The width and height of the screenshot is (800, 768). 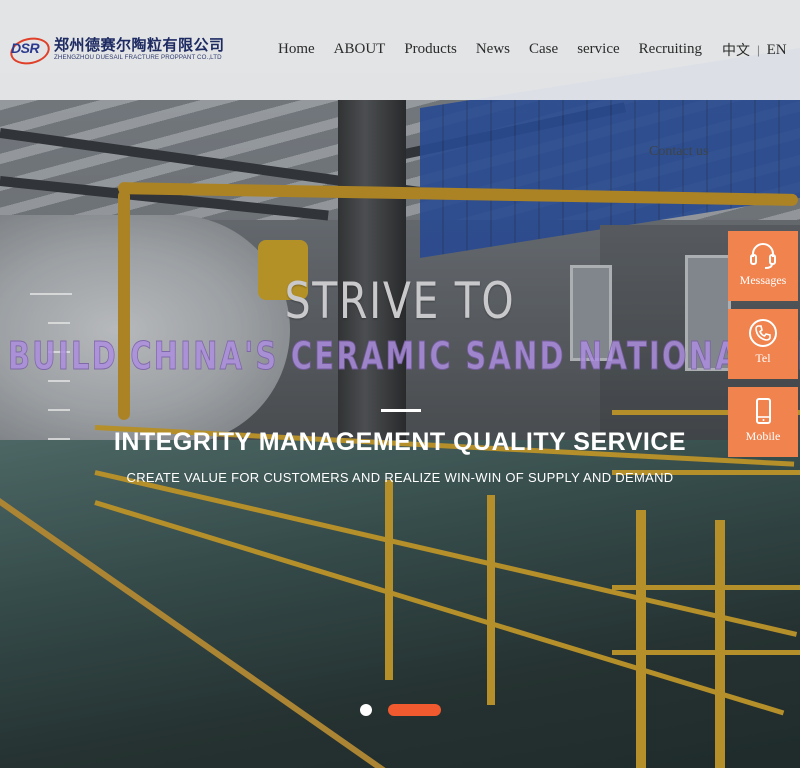 What do you see at coordinates (414, 710) in the screenshot?
I see `carousel-dot-2-active` at bounding box center [414, 710].